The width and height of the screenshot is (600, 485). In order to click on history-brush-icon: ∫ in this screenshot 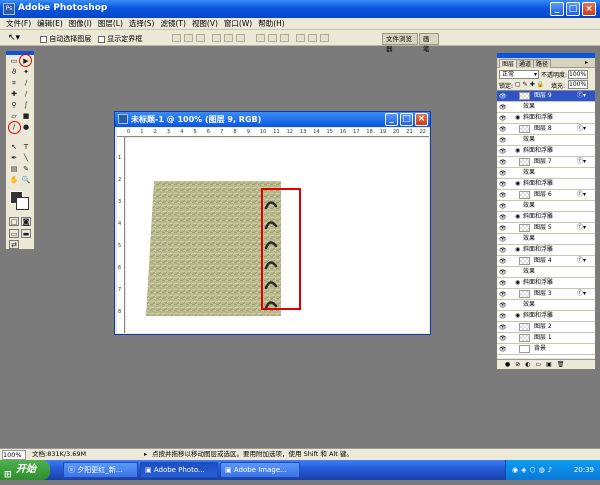, I will do `click(26, 105)`.